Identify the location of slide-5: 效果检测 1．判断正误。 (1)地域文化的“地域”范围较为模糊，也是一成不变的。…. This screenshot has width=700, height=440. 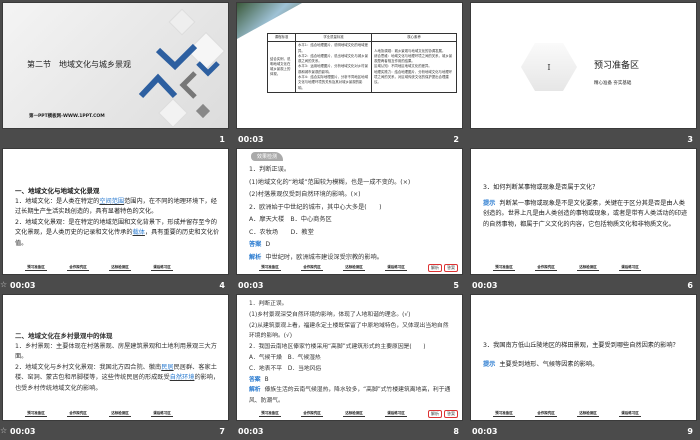
(349, 211).